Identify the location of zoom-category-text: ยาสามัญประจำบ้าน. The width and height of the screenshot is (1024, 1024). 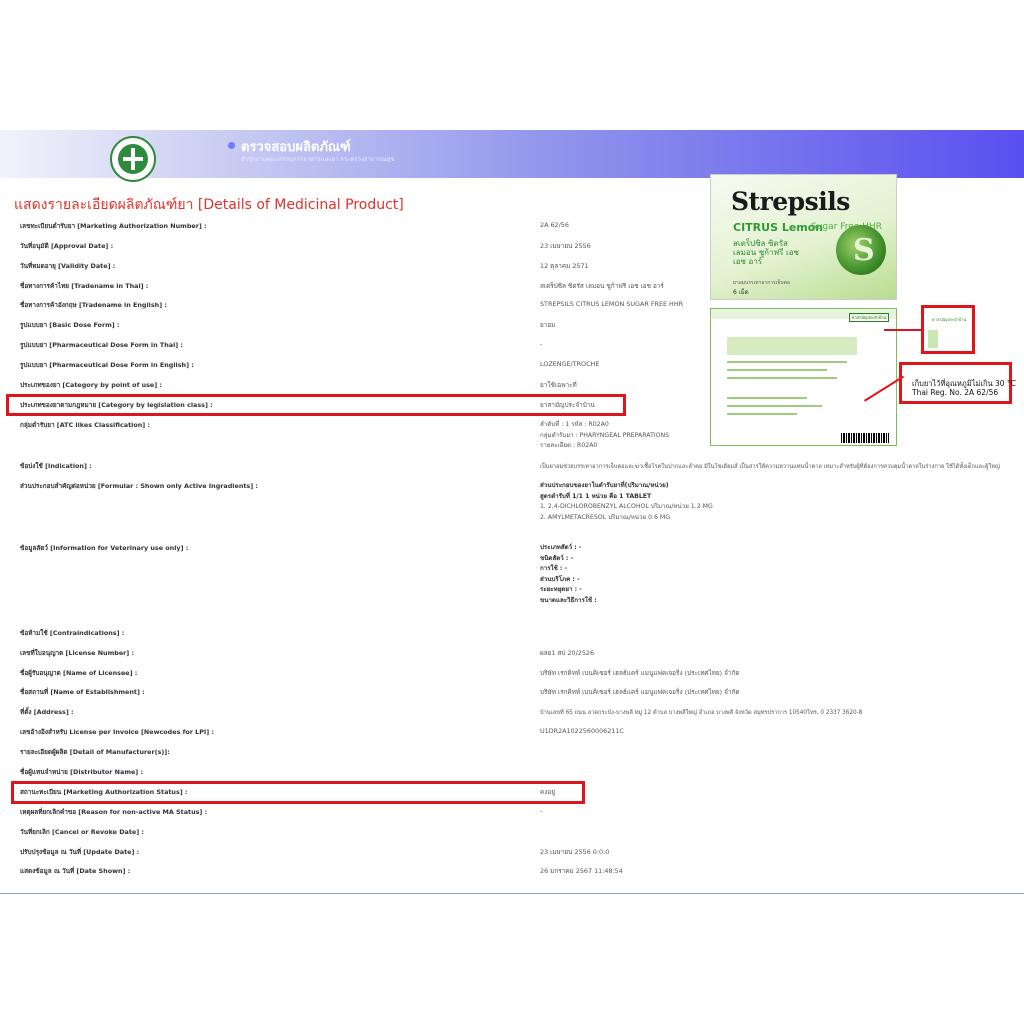
(949, 319).